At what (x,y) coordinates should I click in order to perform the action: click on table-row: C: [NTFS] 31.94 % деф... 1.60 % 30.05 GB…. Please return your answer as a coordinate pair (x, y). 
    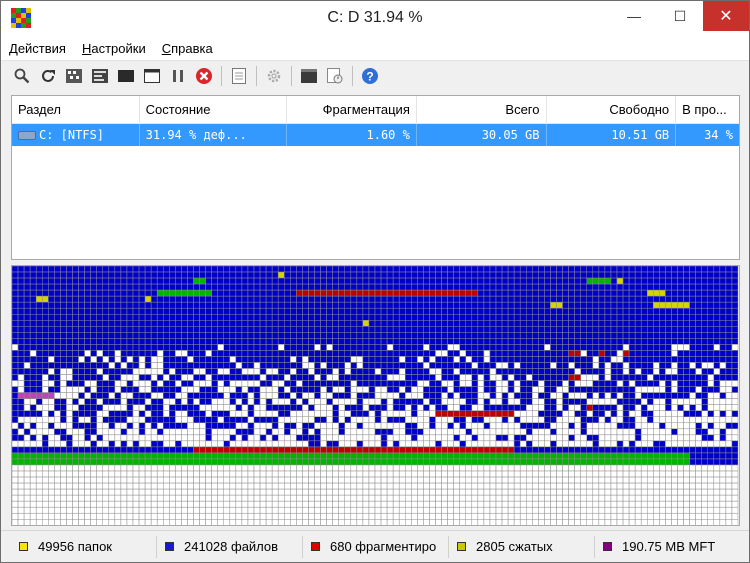
    Looking at the image, I should click on (375, 135).